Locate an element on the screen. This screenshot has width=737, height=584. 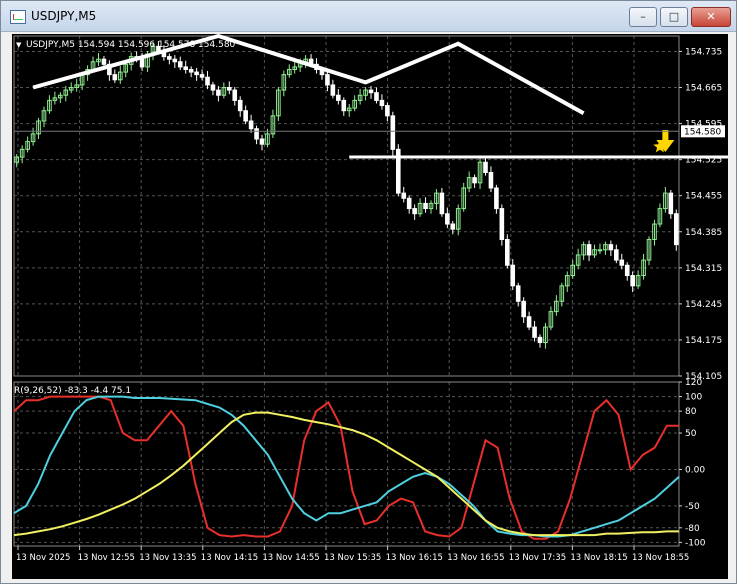
maximize-button: □ is located at coordinates (674, 17).